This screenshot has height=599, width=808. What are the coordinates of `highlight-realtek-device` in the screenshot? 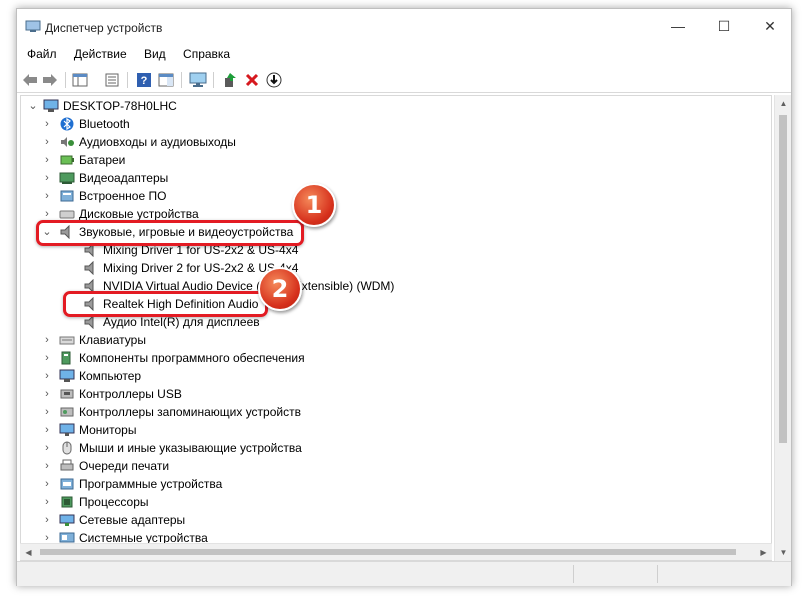 It's located at (165, 304).